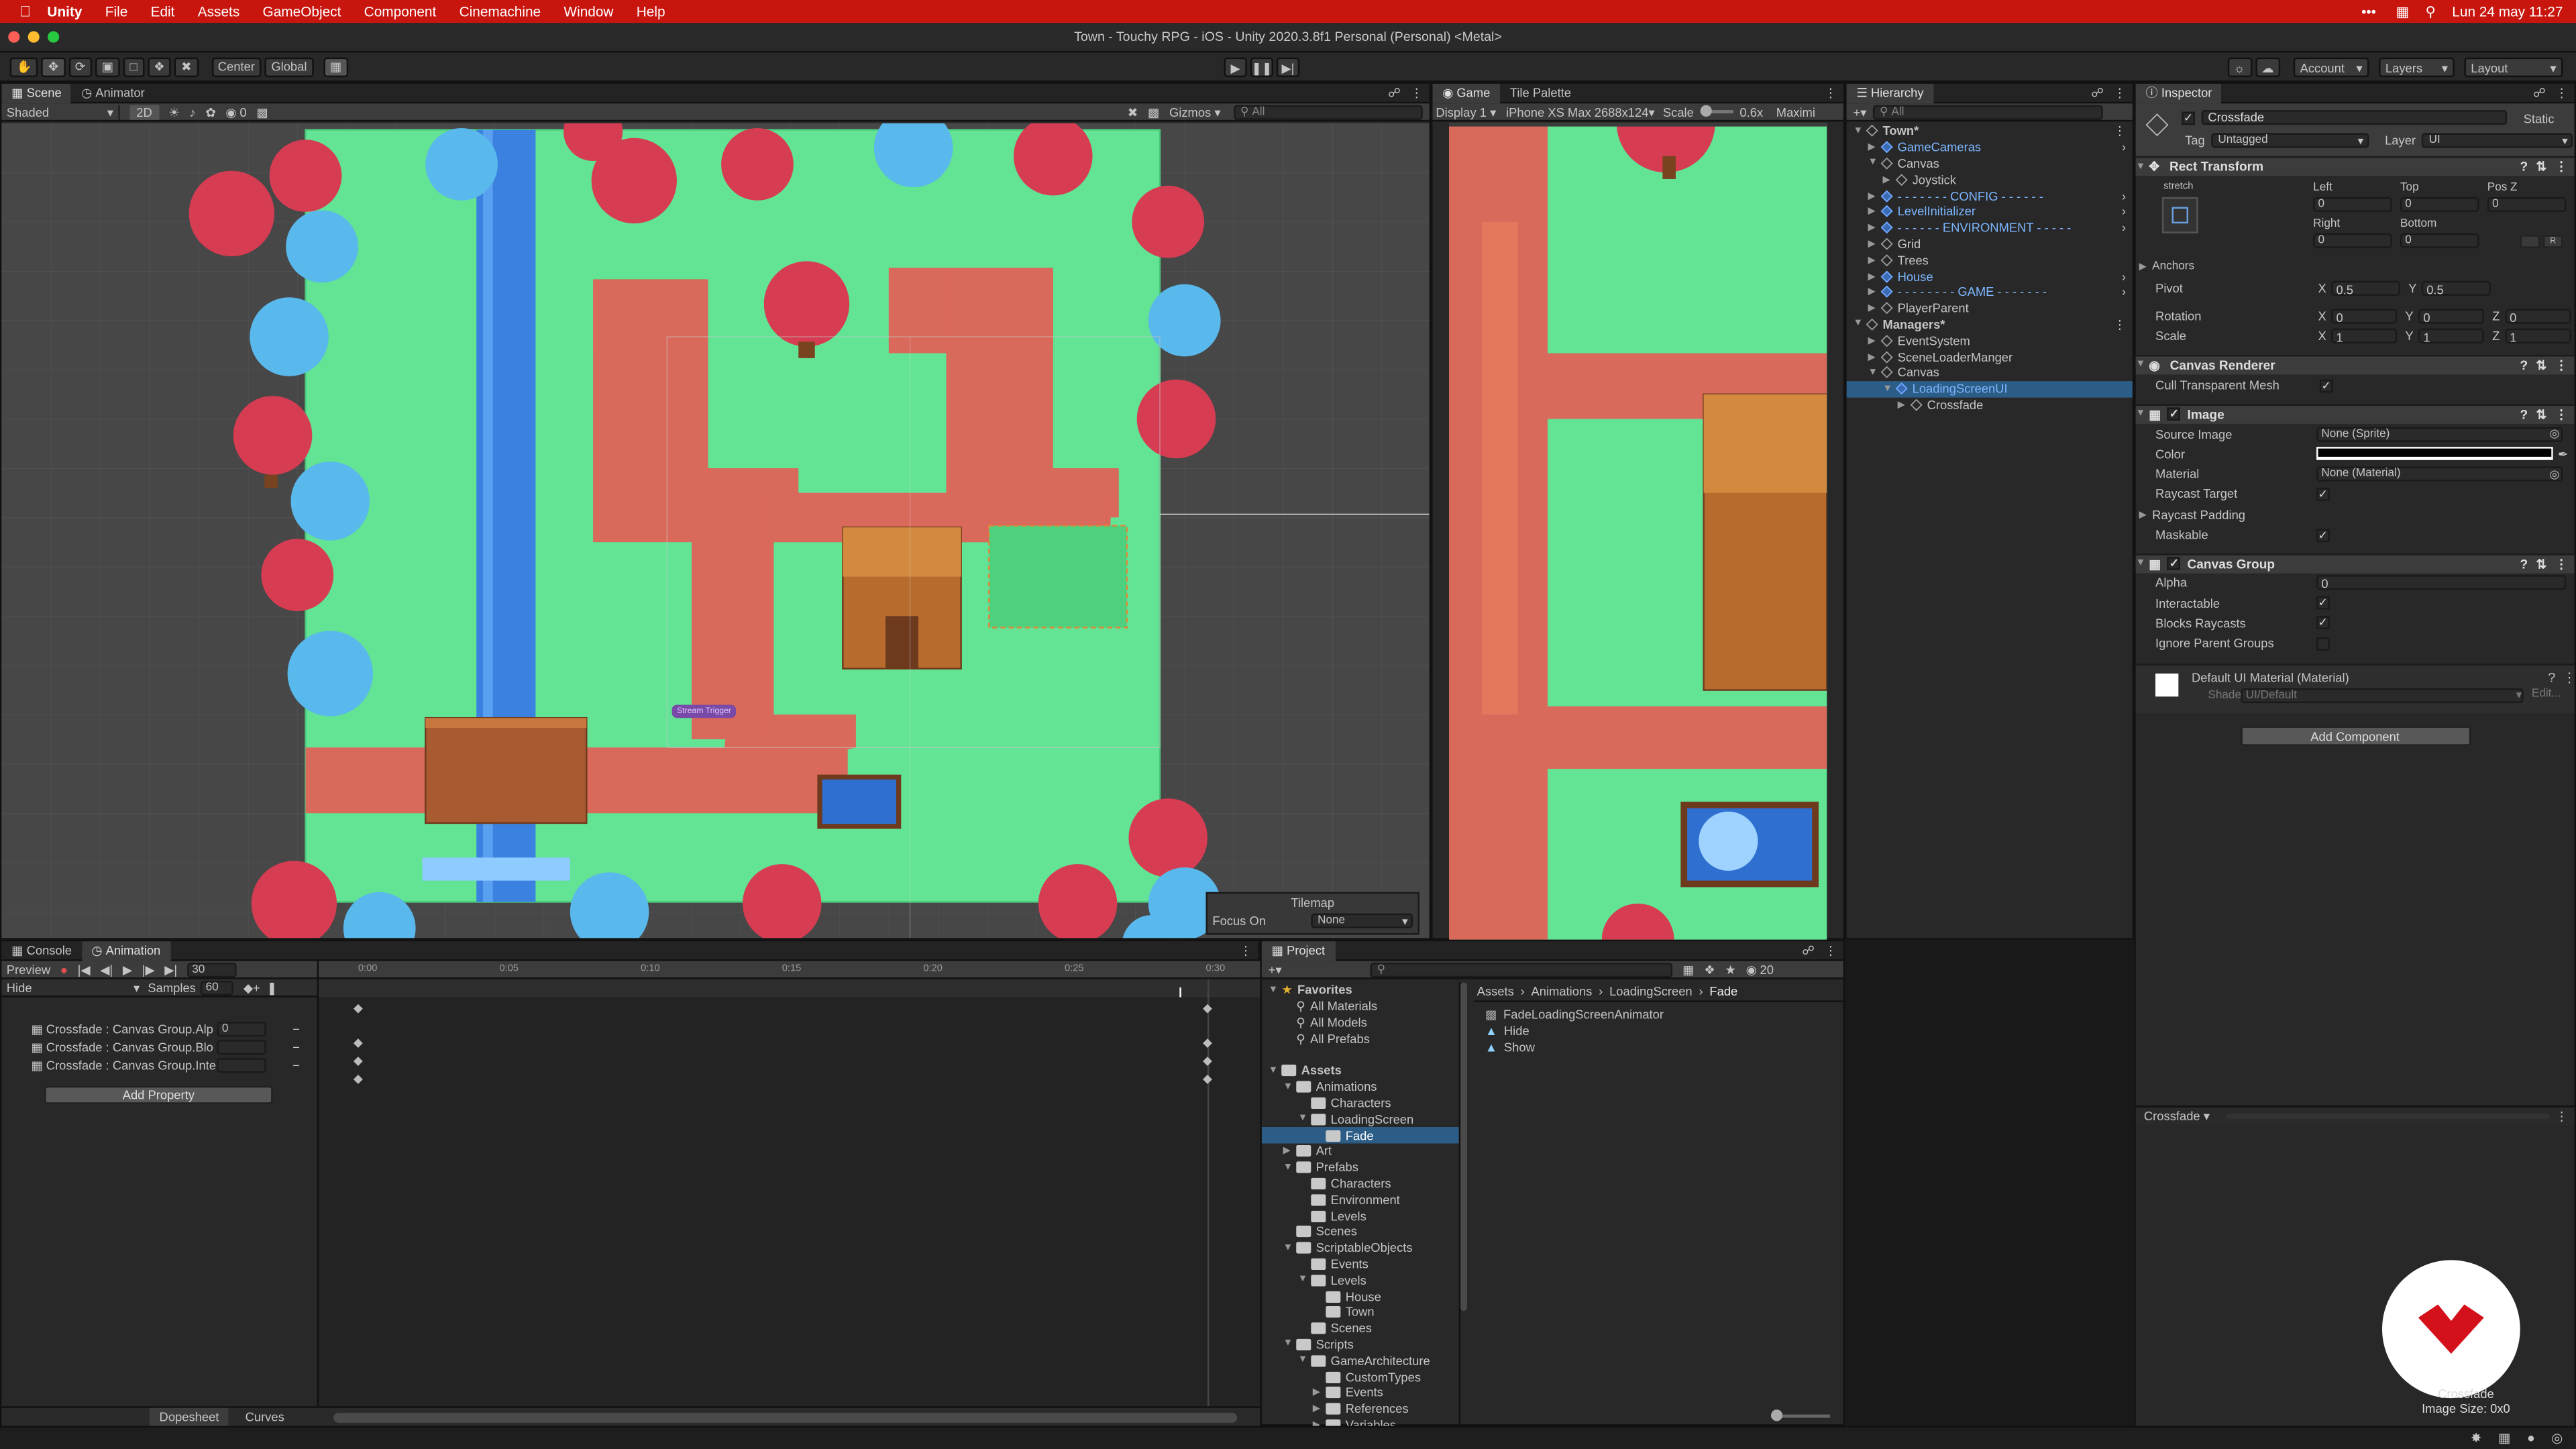  What do you see at coordinates (1288, 67) in the screenshot?
I see `step-button: ▶|` at bounding box center [1288, 67].